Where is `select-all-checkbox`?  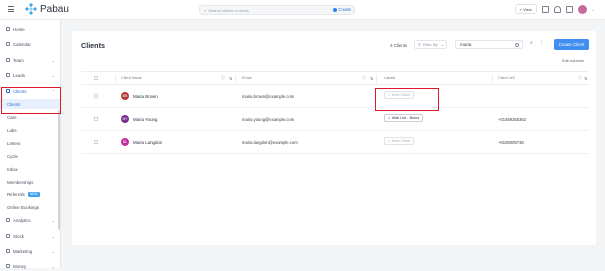
select-all-checkbox is located at coordinates (96, 78).